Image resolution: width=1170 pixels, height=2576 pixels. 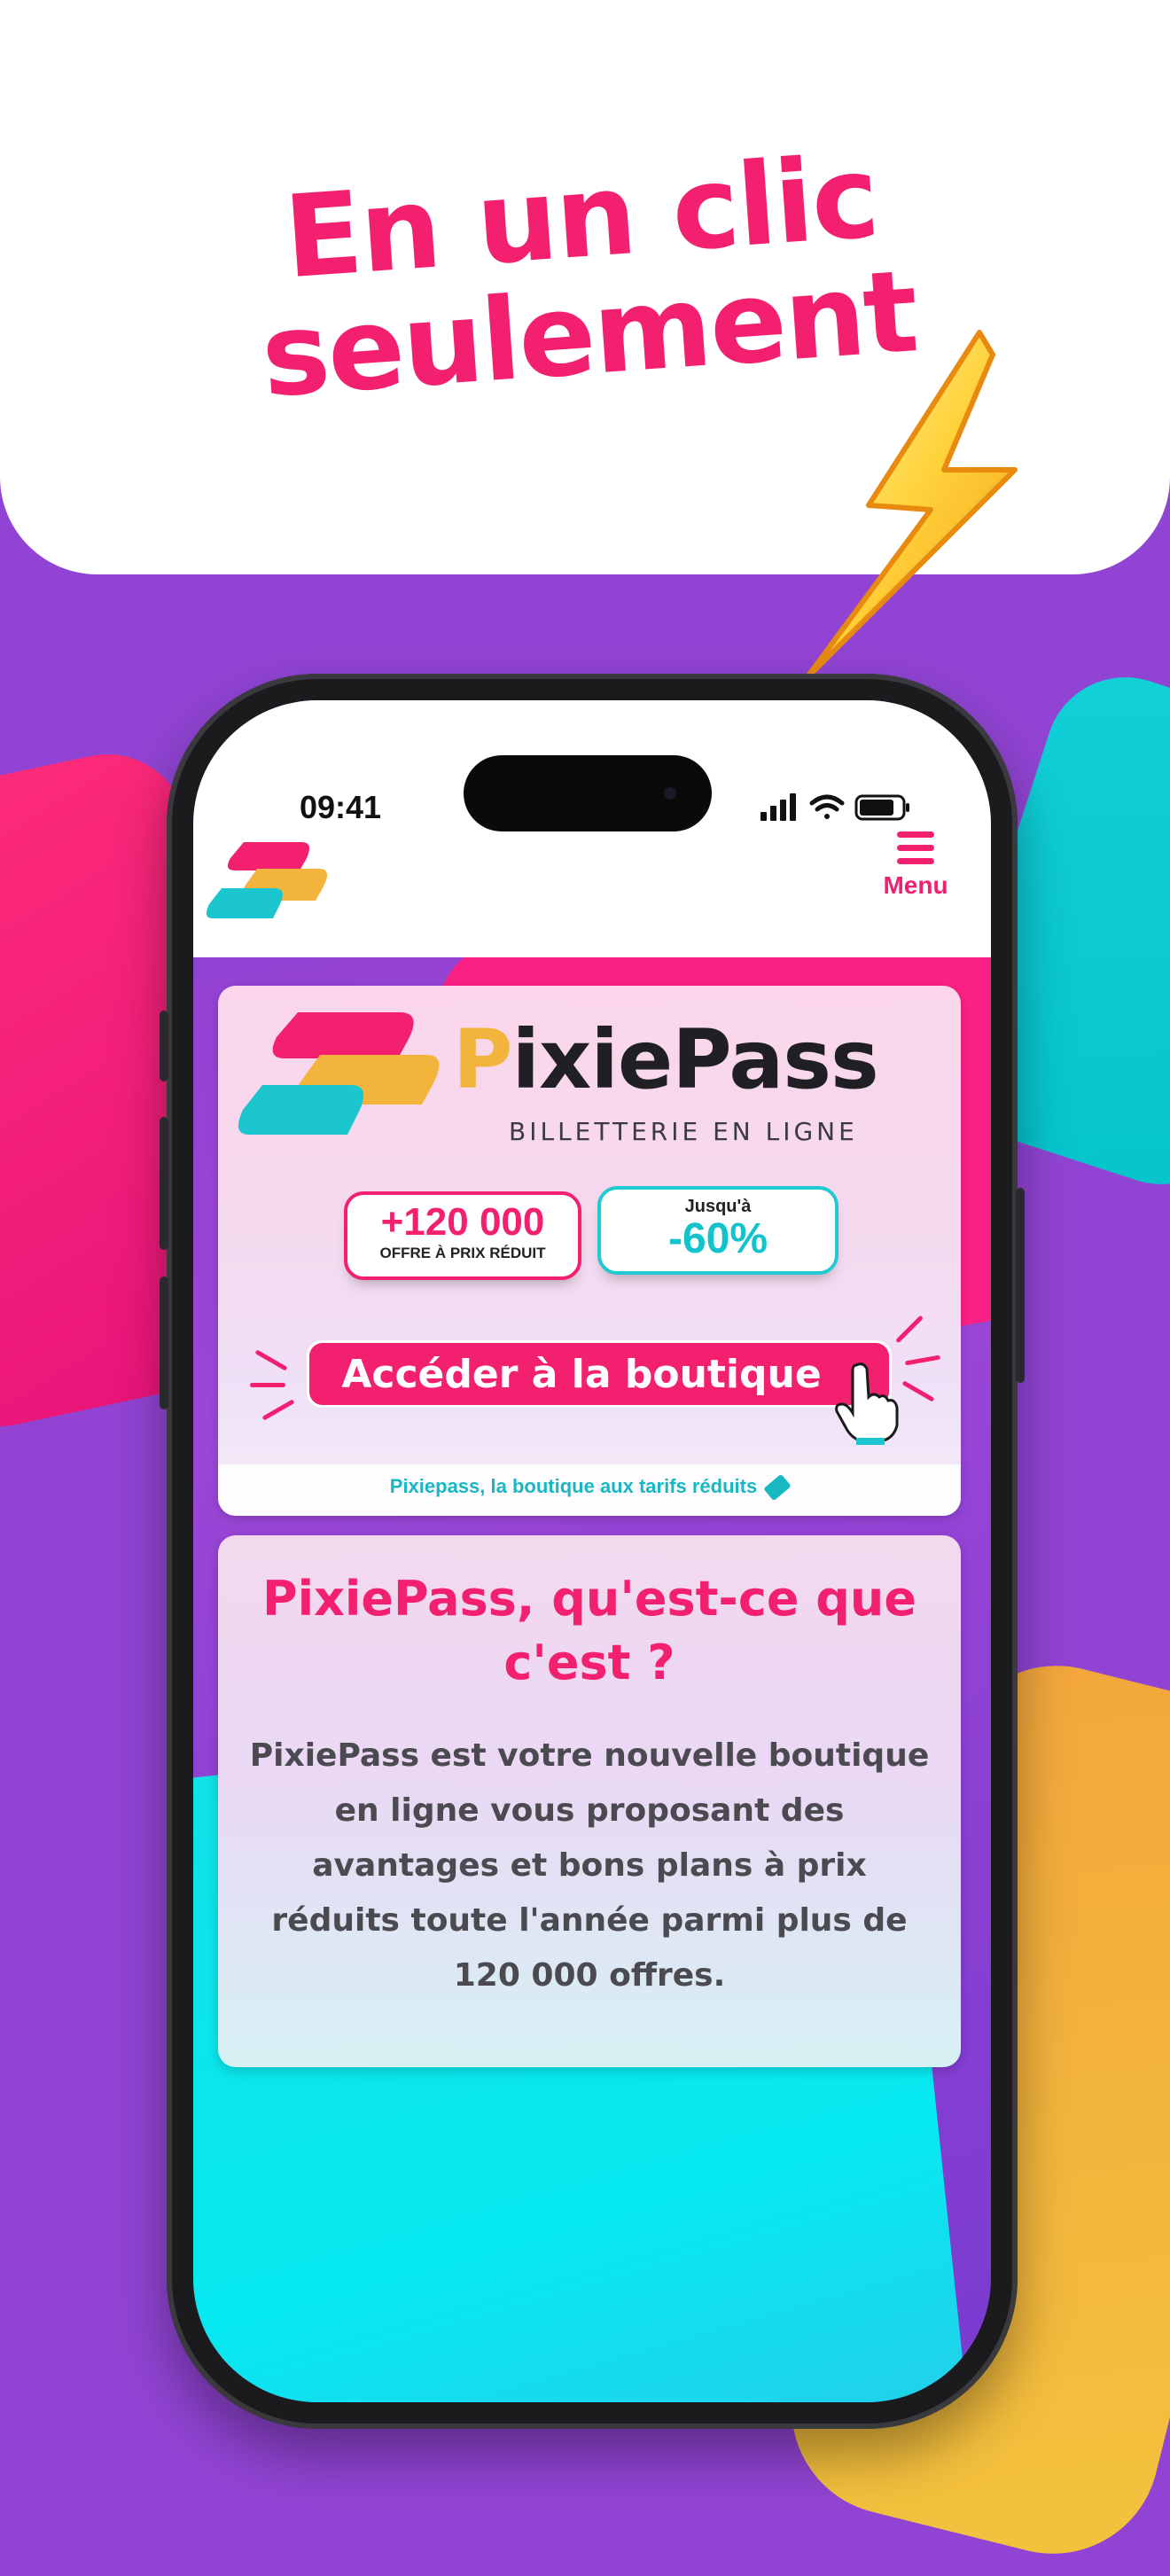 I want to click on ticket-icon, so click(x=777, y=1487).